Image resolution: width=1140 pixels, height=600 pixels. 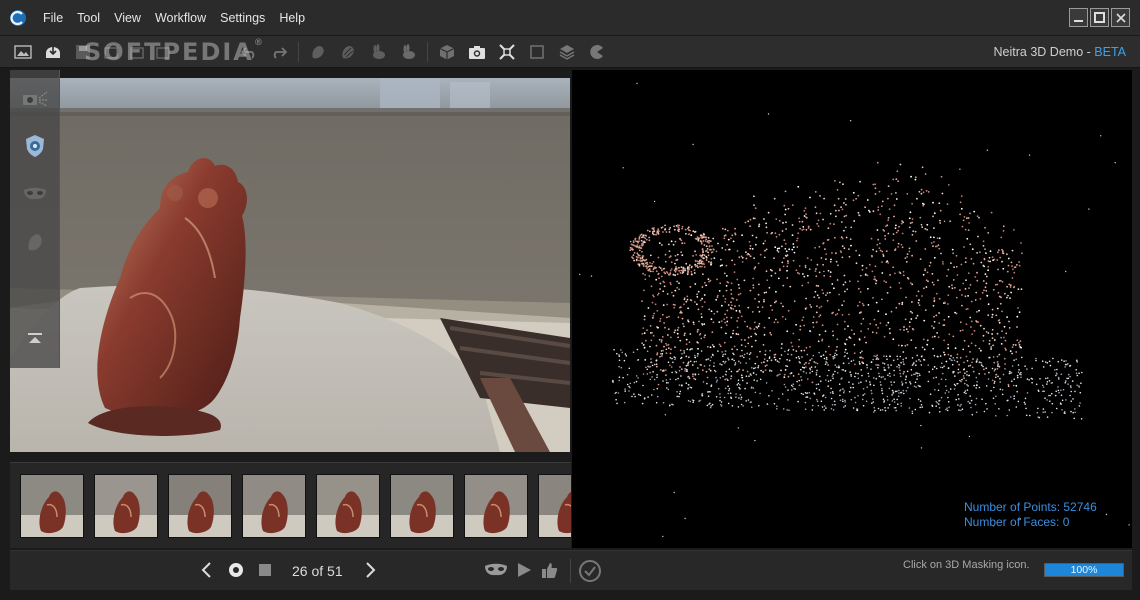 I want to click on settings-icon, so click(x=163, y=52).